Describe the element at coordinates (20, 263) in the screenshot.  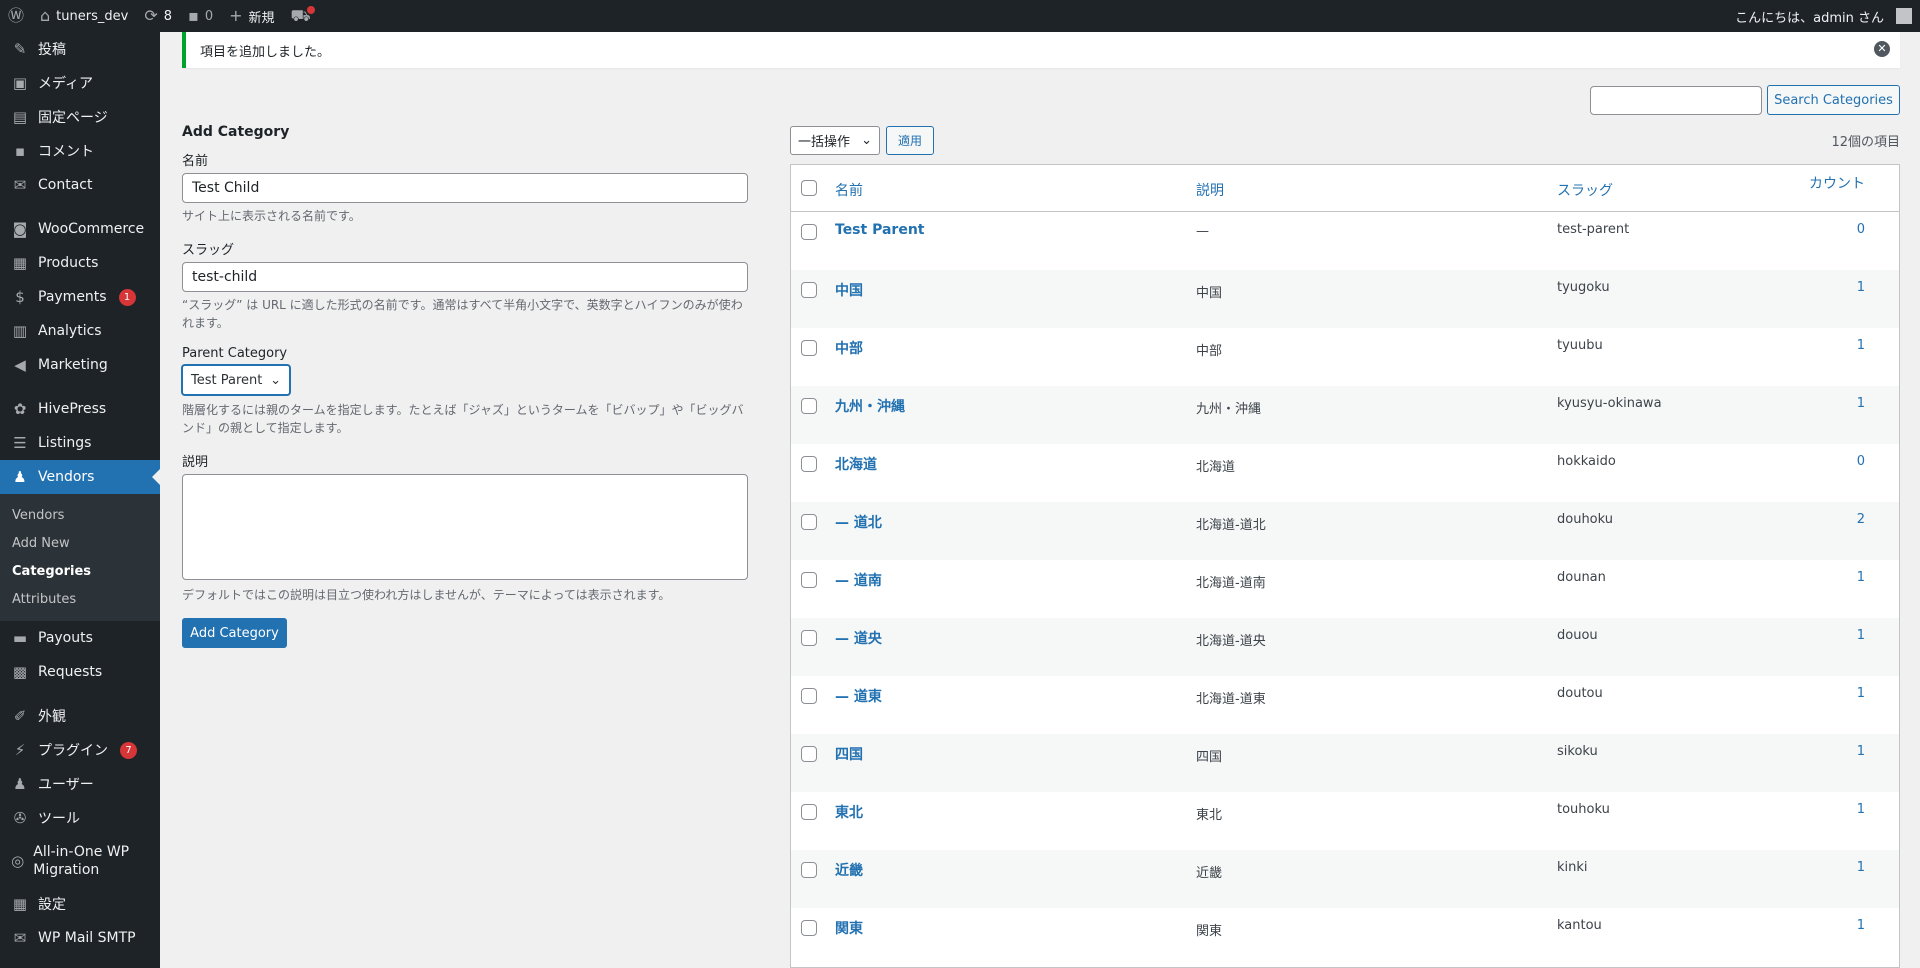
I see `archive-icon: ▦` at that location.